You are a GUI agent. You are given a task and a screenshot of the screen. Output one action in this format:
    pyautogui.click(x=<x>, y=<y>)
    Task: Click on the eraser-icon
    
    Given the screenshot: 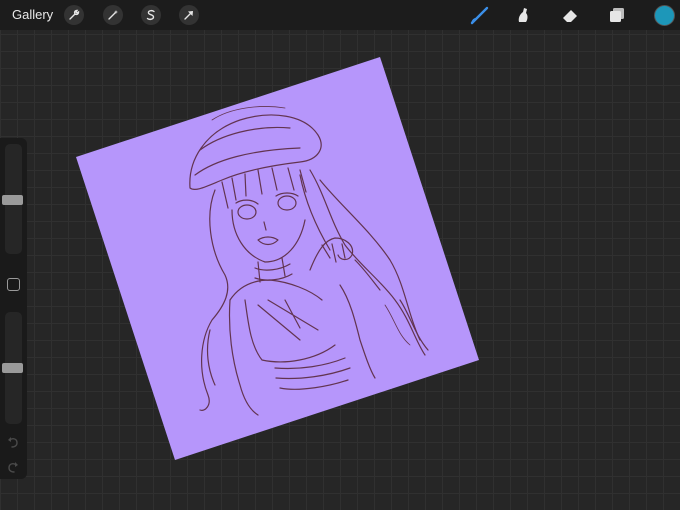 What is the action you would take?
    pyautogui.click(x=570, y=15)
    